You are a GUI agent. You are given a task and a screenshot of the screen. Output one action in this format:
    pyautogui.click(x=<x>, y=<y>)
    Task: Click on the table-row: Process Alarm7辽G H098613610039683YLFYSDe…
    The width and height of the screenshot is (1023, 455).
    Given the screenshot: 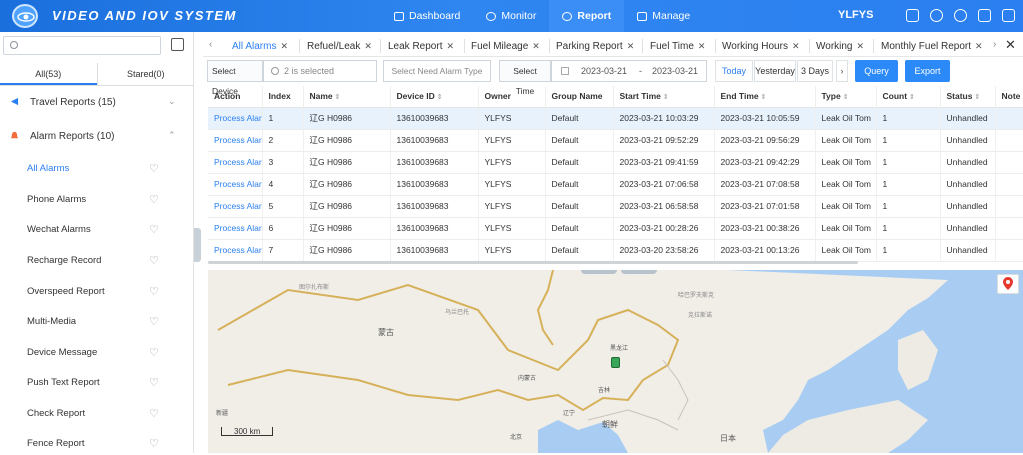 What is the action you would take?
    pyautogui.click(x=615, y=250)
    